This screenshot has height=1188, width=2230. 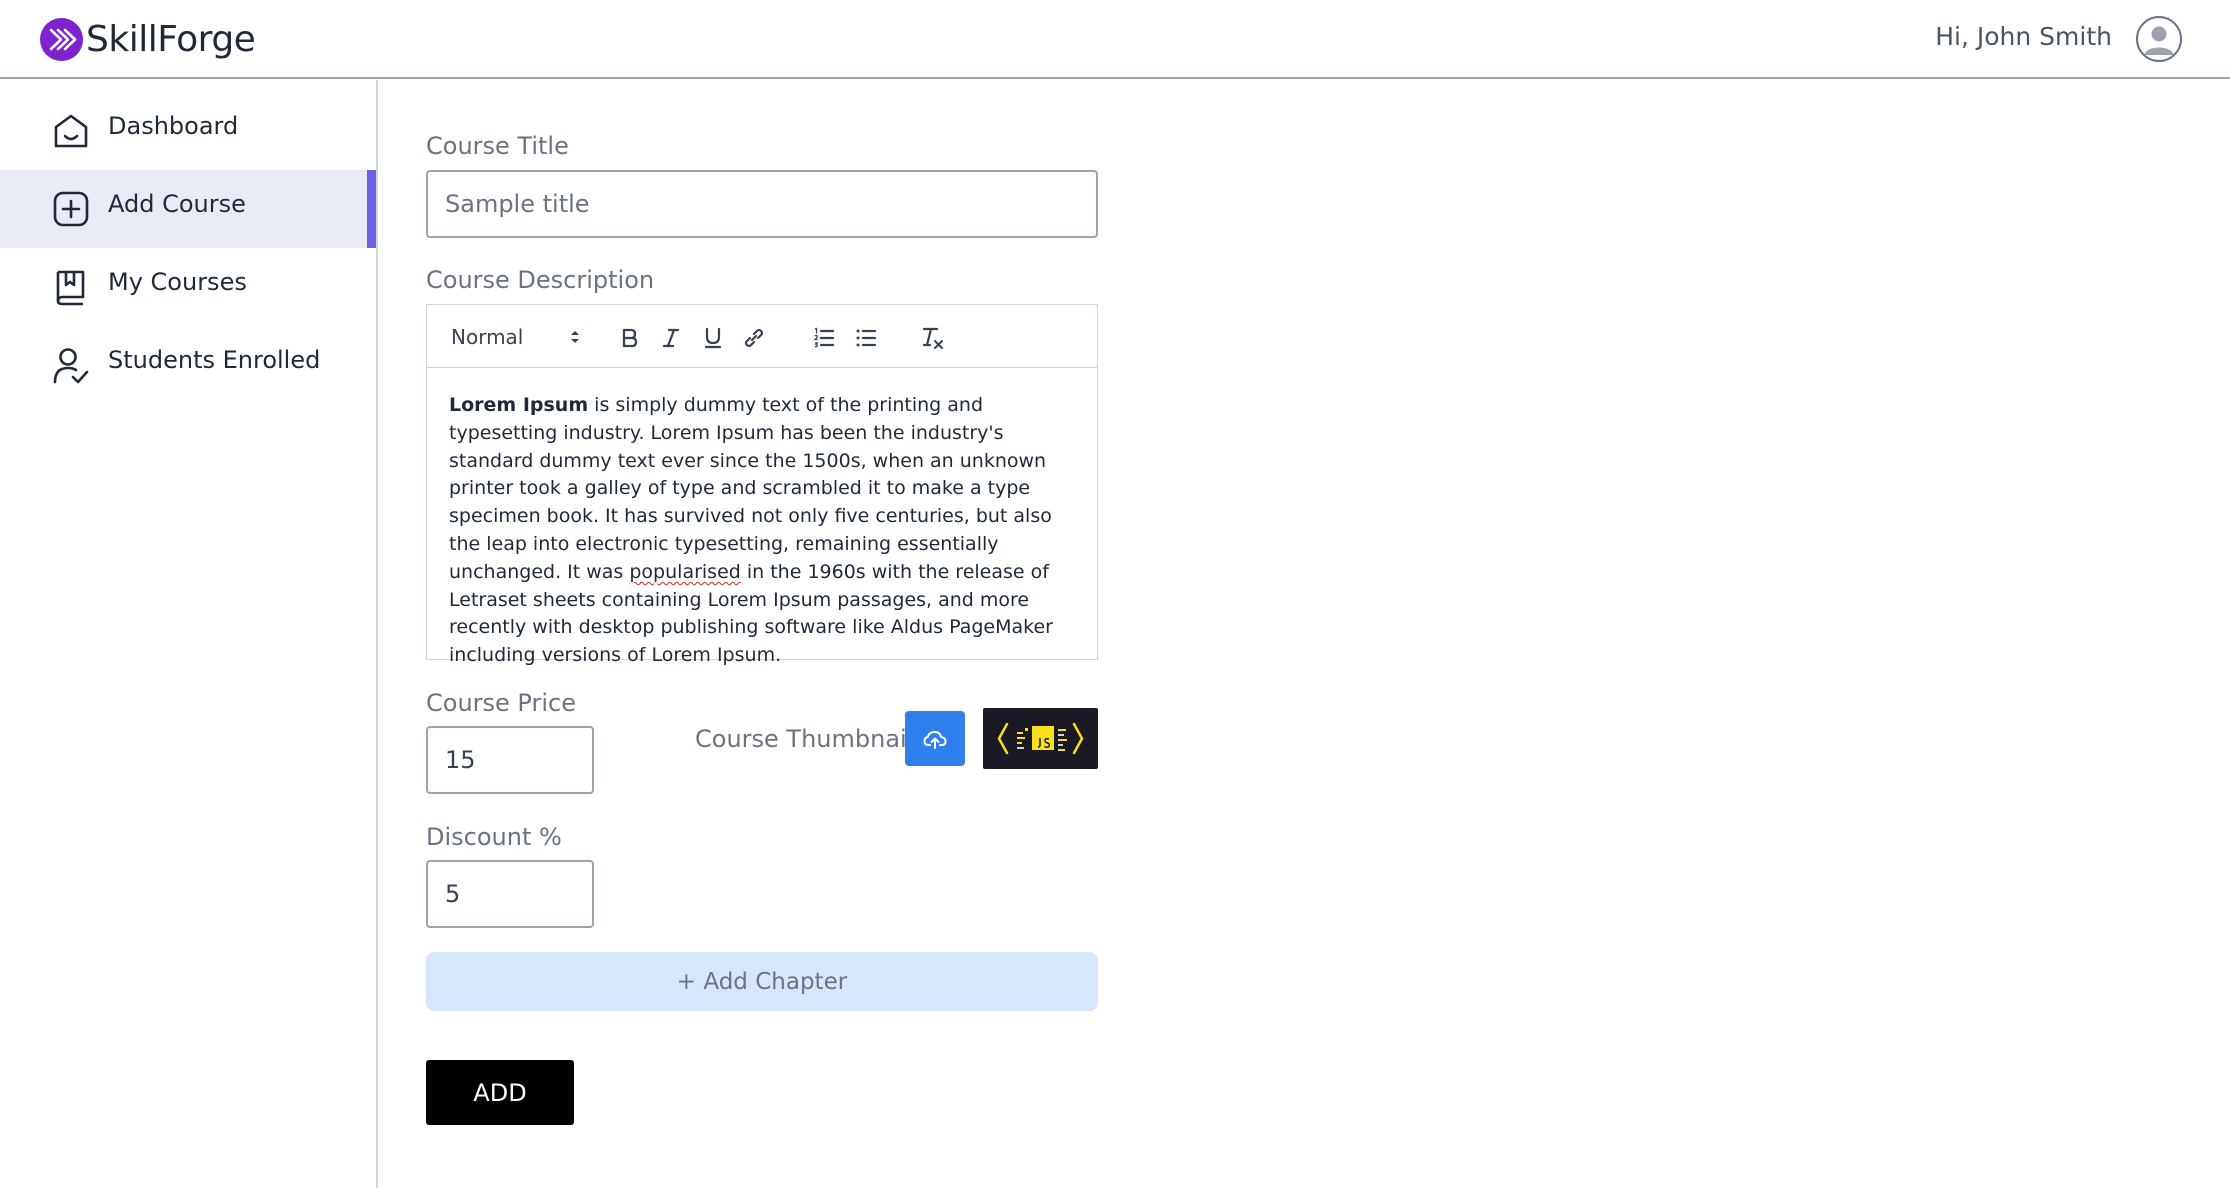 I want to click on ordered-list-button, so click(x=824, y=338).